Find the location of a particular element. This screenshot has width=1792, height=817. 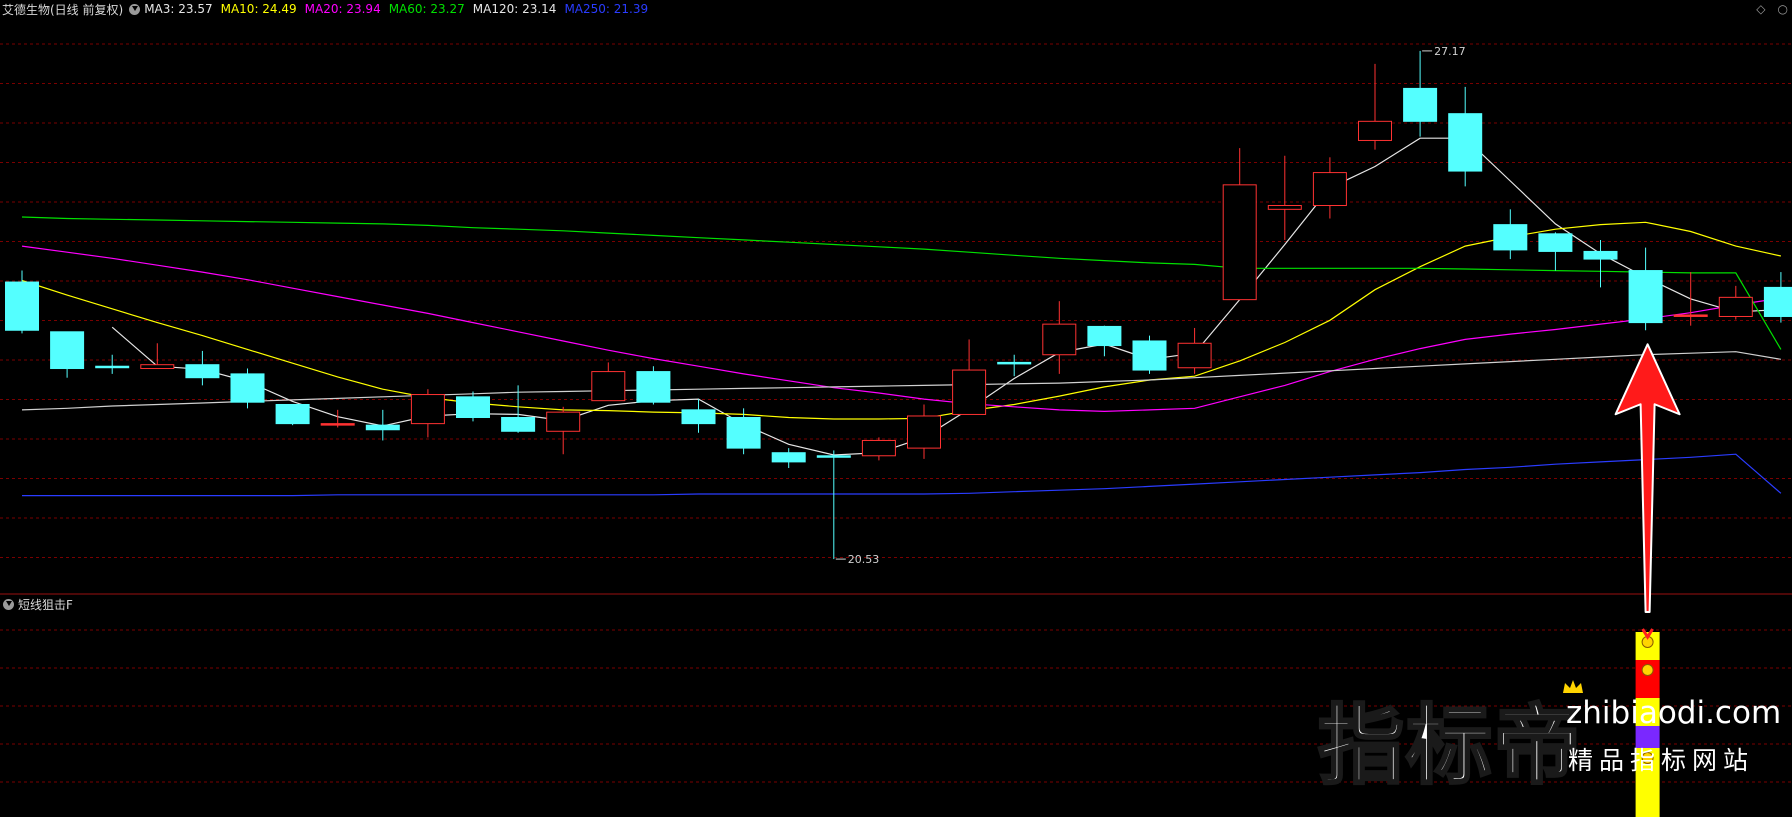

ma3-label: MA3: 23.57 is located at coordinates (178, 9).